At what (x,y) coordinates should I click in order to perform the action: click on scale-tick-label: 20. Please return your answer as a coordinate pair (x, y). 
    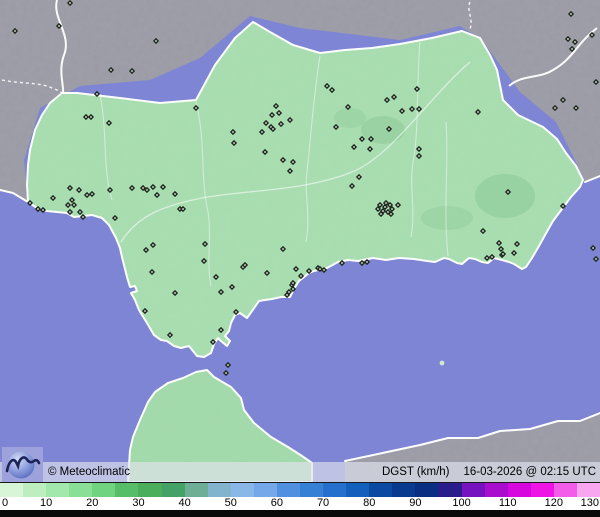
    Looking at the image, I should click on (92, 503).